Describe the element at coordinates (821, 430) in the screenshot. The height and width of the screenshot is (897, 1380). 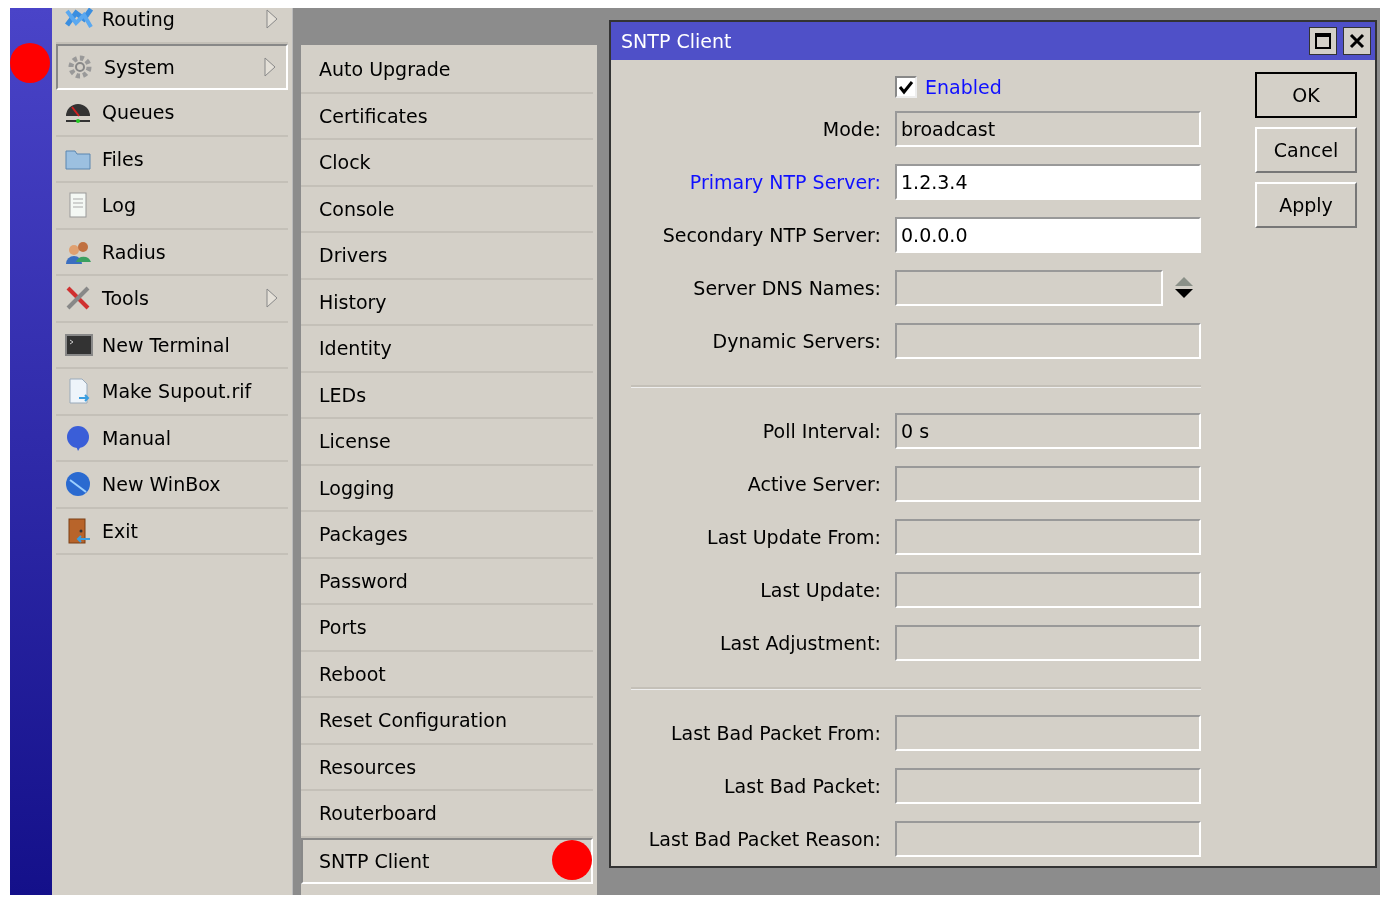
I see `field-label: Poll Interval:` at that location.